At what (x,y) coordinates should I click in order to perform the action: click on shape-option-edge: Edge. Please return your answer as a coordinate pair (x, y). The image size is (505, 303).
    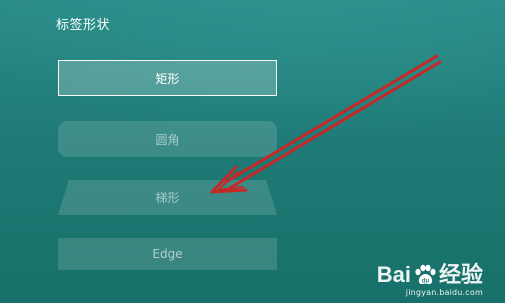
    Looking at the image, I should click on (167, 254).